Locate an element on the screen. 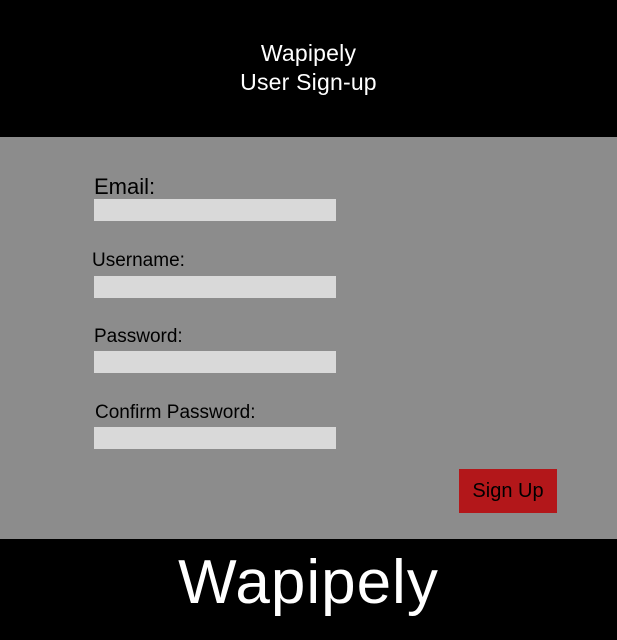 The image size is (617, 640). username-label: Username: is located at coordinates (138, 260).